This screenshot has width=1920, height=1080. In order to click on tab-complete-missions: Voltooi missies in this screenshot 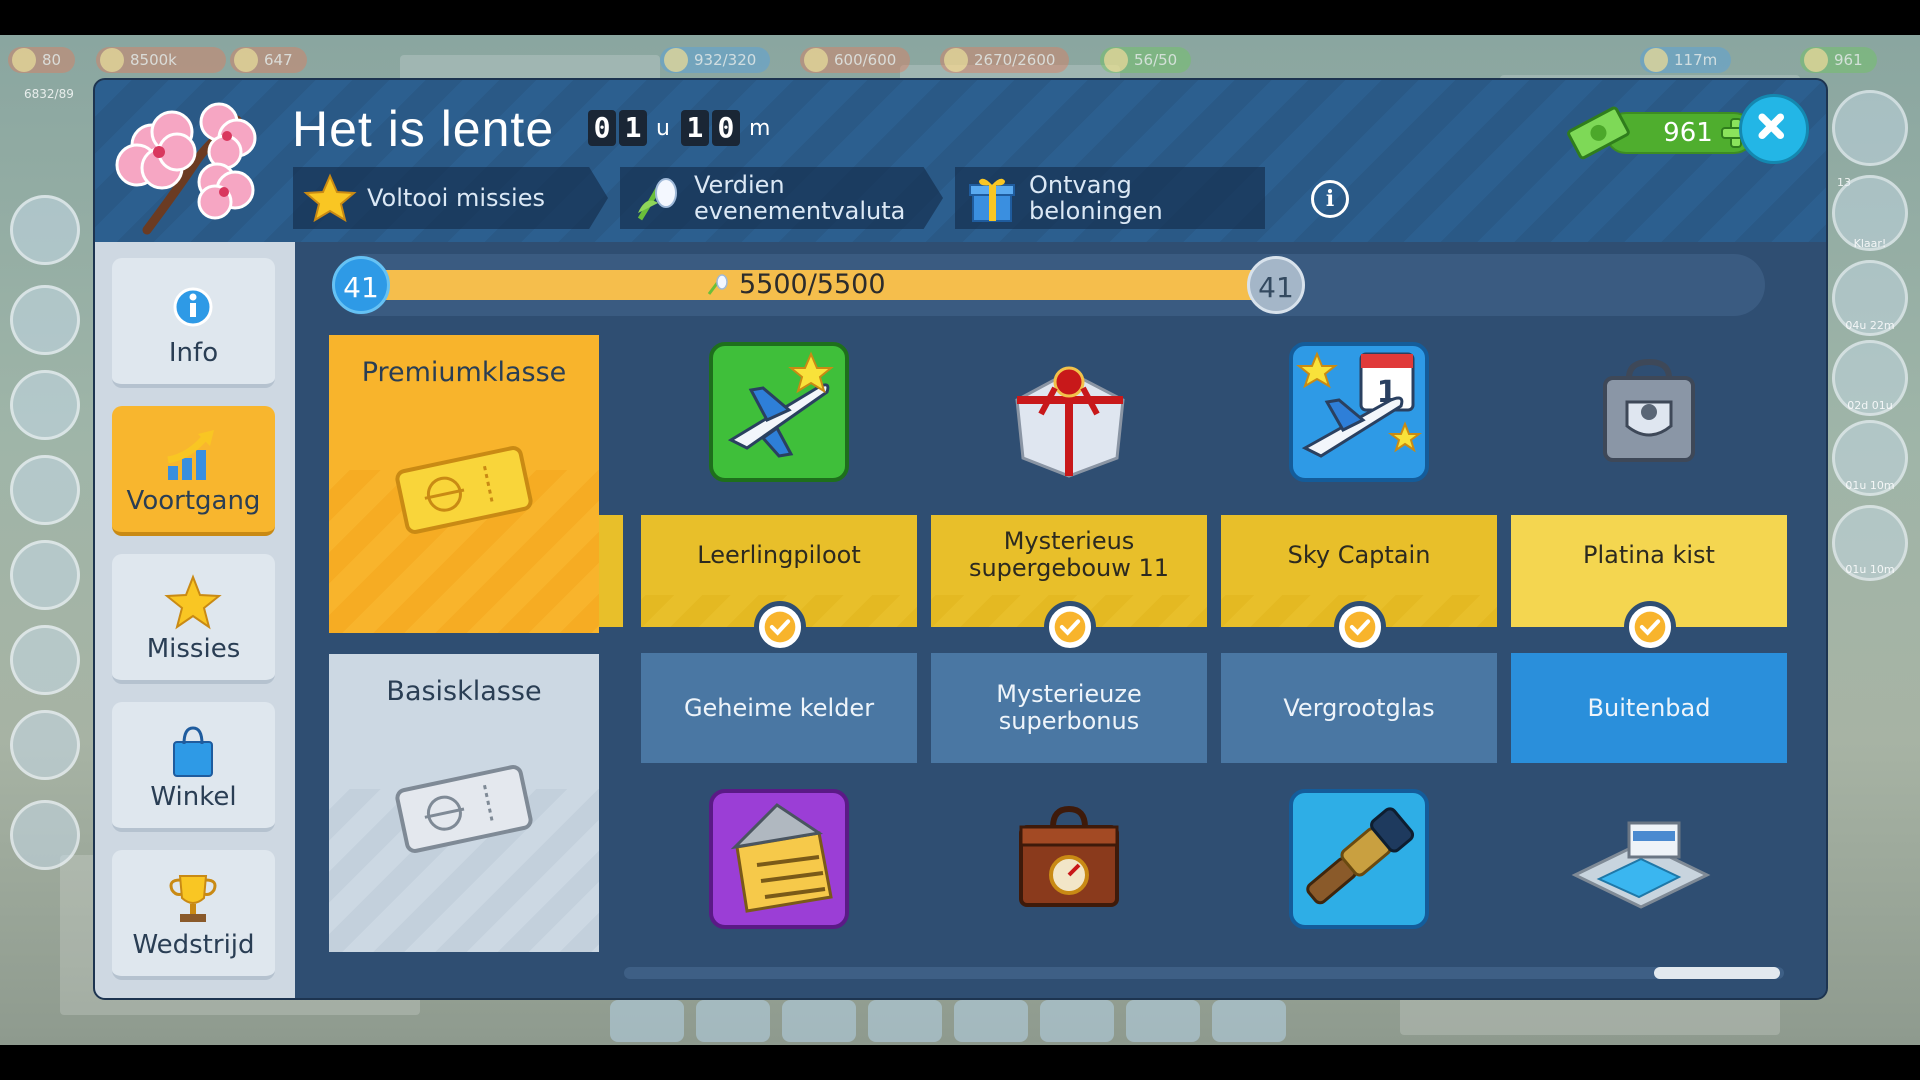, I will do `click(450, 198)`.